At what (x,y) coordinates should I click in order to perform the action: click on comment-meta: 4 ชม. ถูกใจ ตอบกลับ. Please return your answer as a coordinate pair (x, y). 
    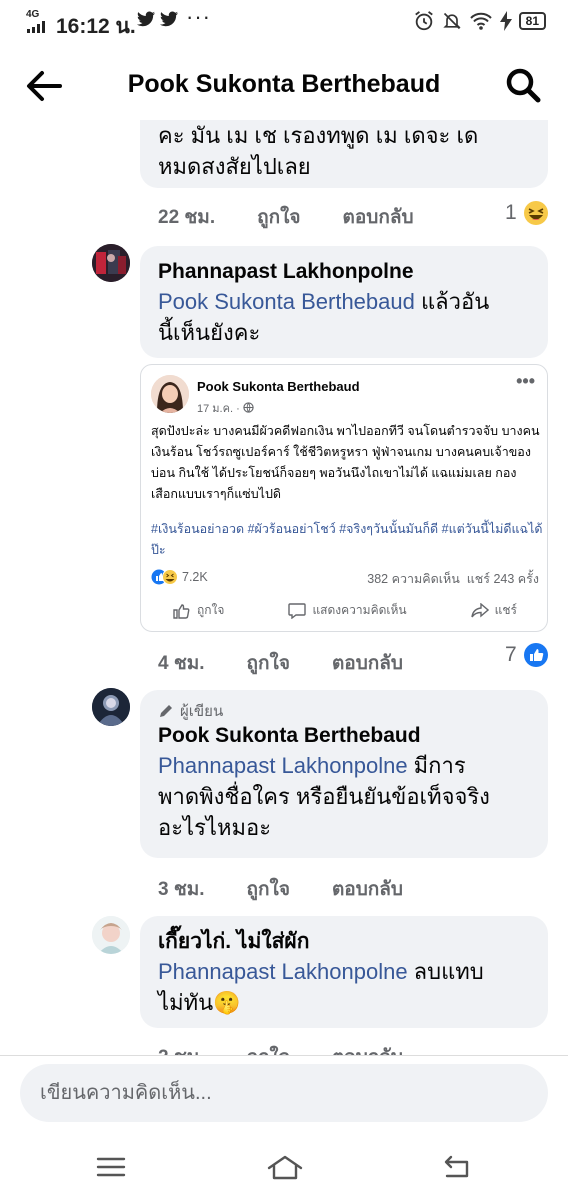
    Looking at the image, I should click on (280, 663).